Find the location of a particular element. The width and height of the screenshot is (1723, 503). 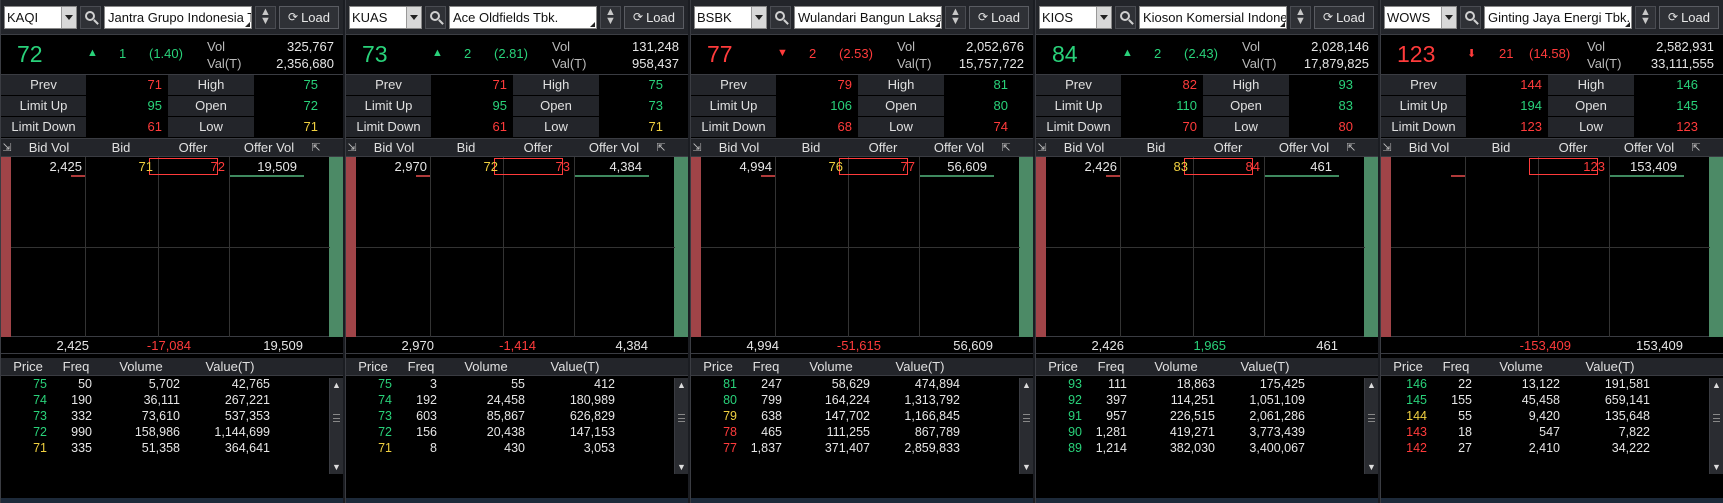

stock-code-select: WOWS is located at coordinates (1420, 17).